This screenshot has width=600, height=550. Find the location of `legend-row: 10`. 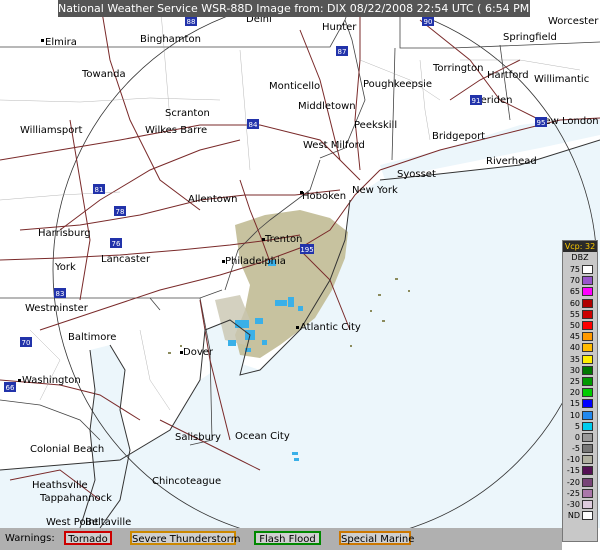

legend-row: 10 is located at coordinates (580, 414).